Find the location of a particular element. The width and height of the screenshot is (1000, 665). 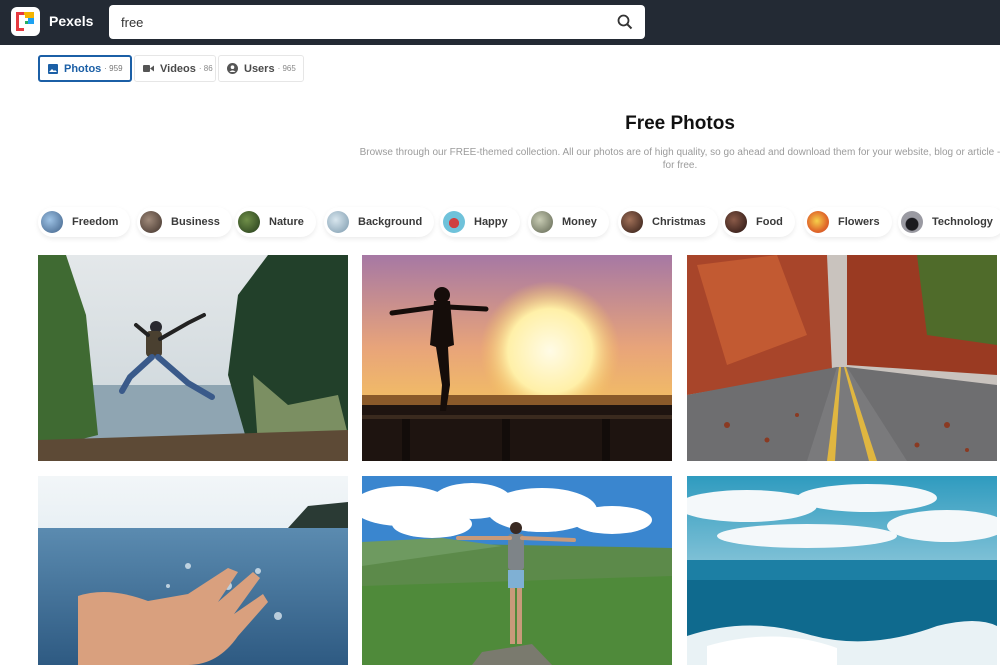

pexels-logo-icon is located at coordinates (25, 21).